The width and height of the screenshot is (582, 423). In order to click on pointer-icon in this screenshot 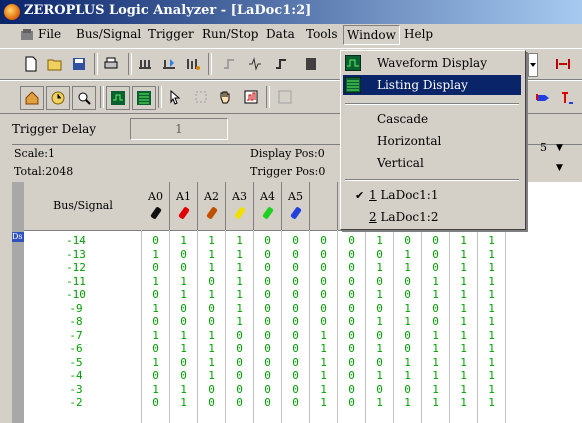, I will do `click(175, 97)`.